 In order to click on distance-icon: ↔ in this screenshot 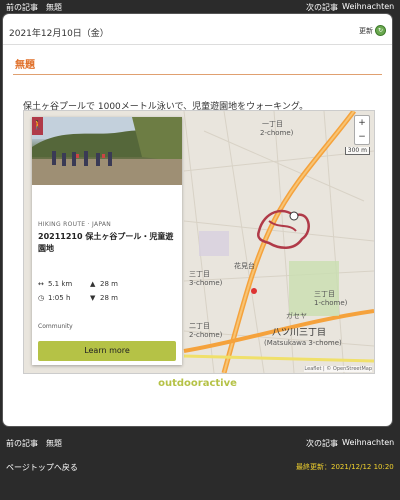, I will do `click(41, 284)`.